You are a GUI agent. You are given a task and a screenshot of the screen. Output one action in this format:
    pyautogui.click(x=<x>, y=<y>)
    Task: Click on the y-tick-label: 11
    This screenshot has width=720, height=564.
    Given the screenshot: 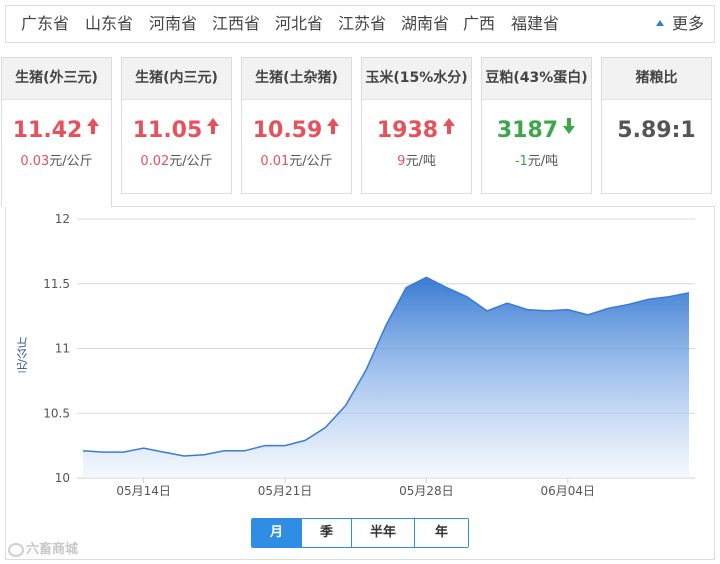 What is the action you would take?
    pyautogui.click(x=62, y=349)
    